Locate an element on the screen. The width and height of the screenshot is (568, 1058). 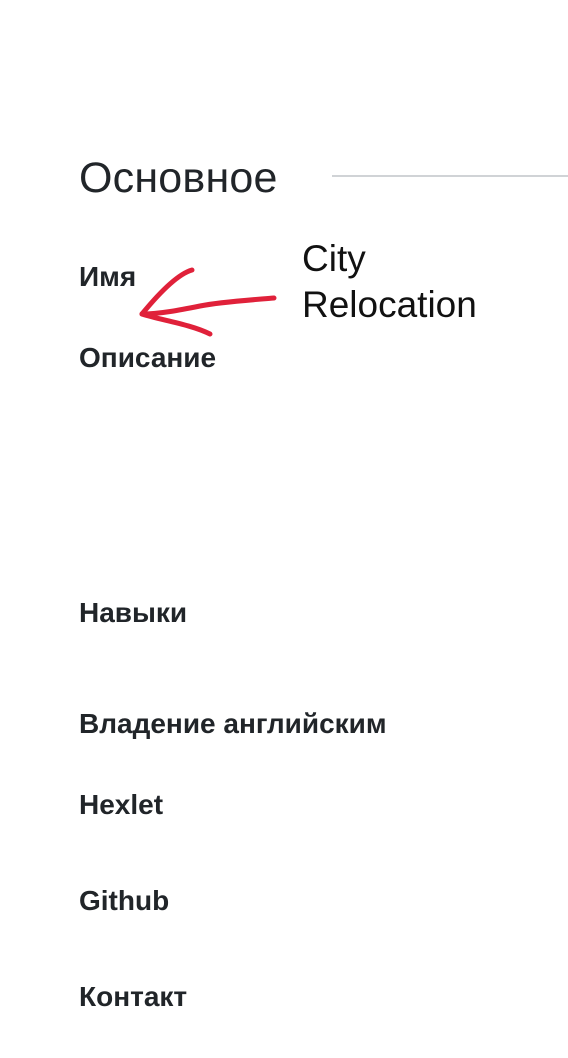
arrow-head-lower is located at coordinates (176, 324).